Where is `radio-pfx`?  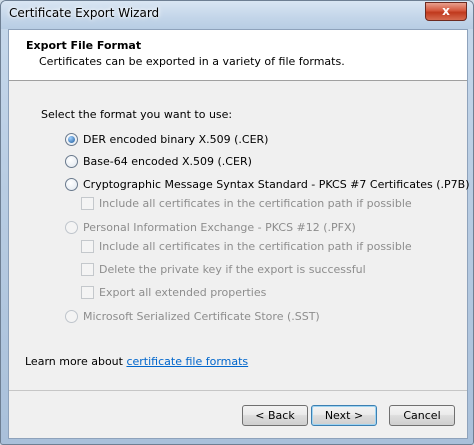 radio-pfx is located at coordinates (71, 227).